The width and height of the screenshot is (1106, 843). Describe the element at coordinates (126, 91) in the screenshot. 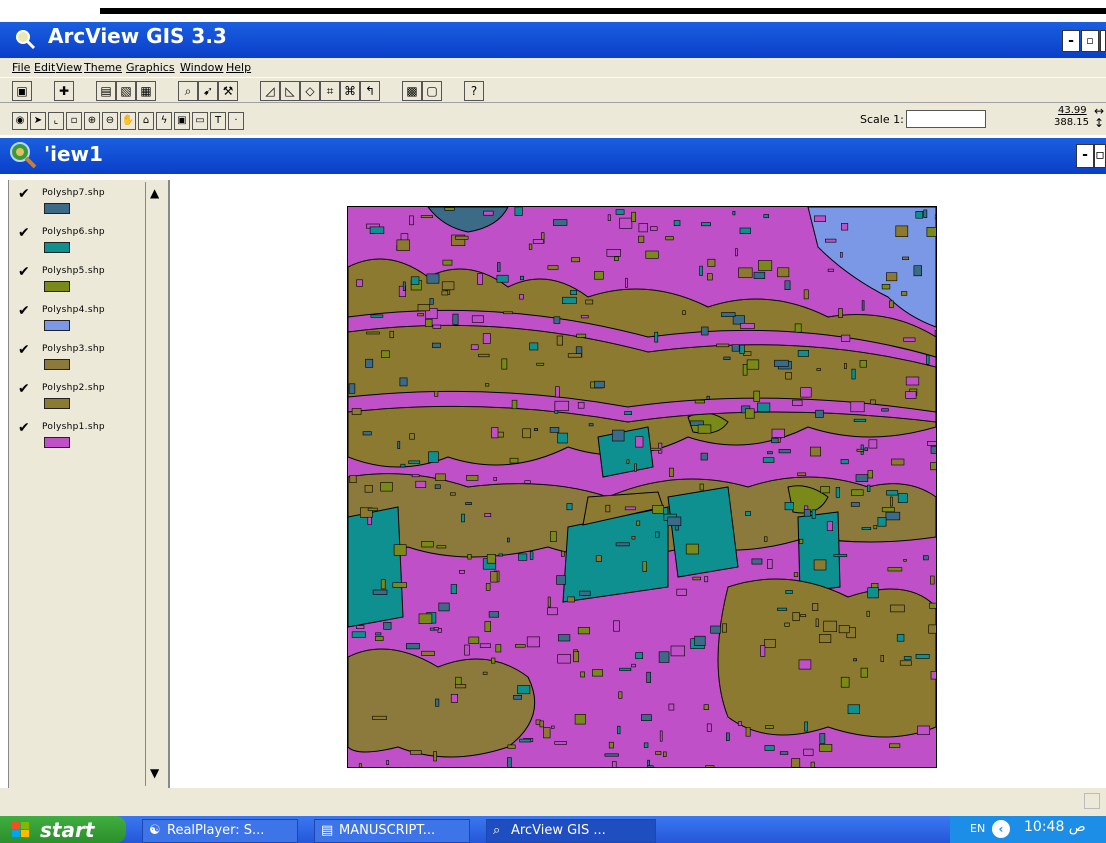

I see `edit-legend-button: ▧` at that location.